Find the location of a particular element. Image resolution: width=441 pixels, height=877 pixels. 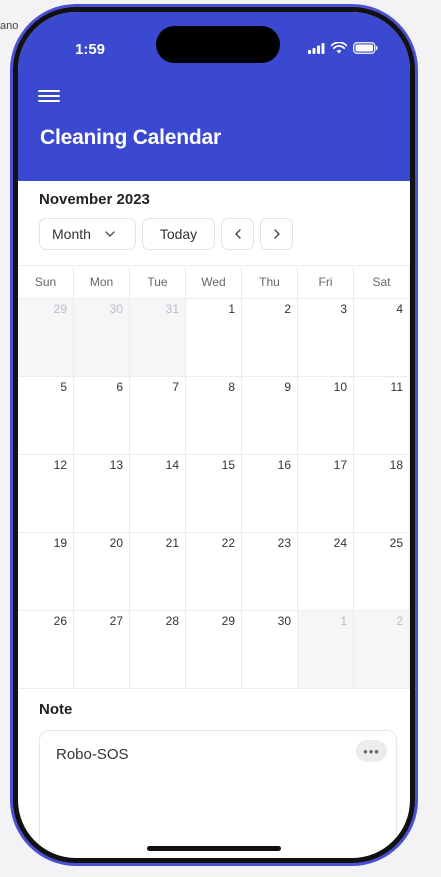

calendar-day: 3 is located at coordinates (326, 337).